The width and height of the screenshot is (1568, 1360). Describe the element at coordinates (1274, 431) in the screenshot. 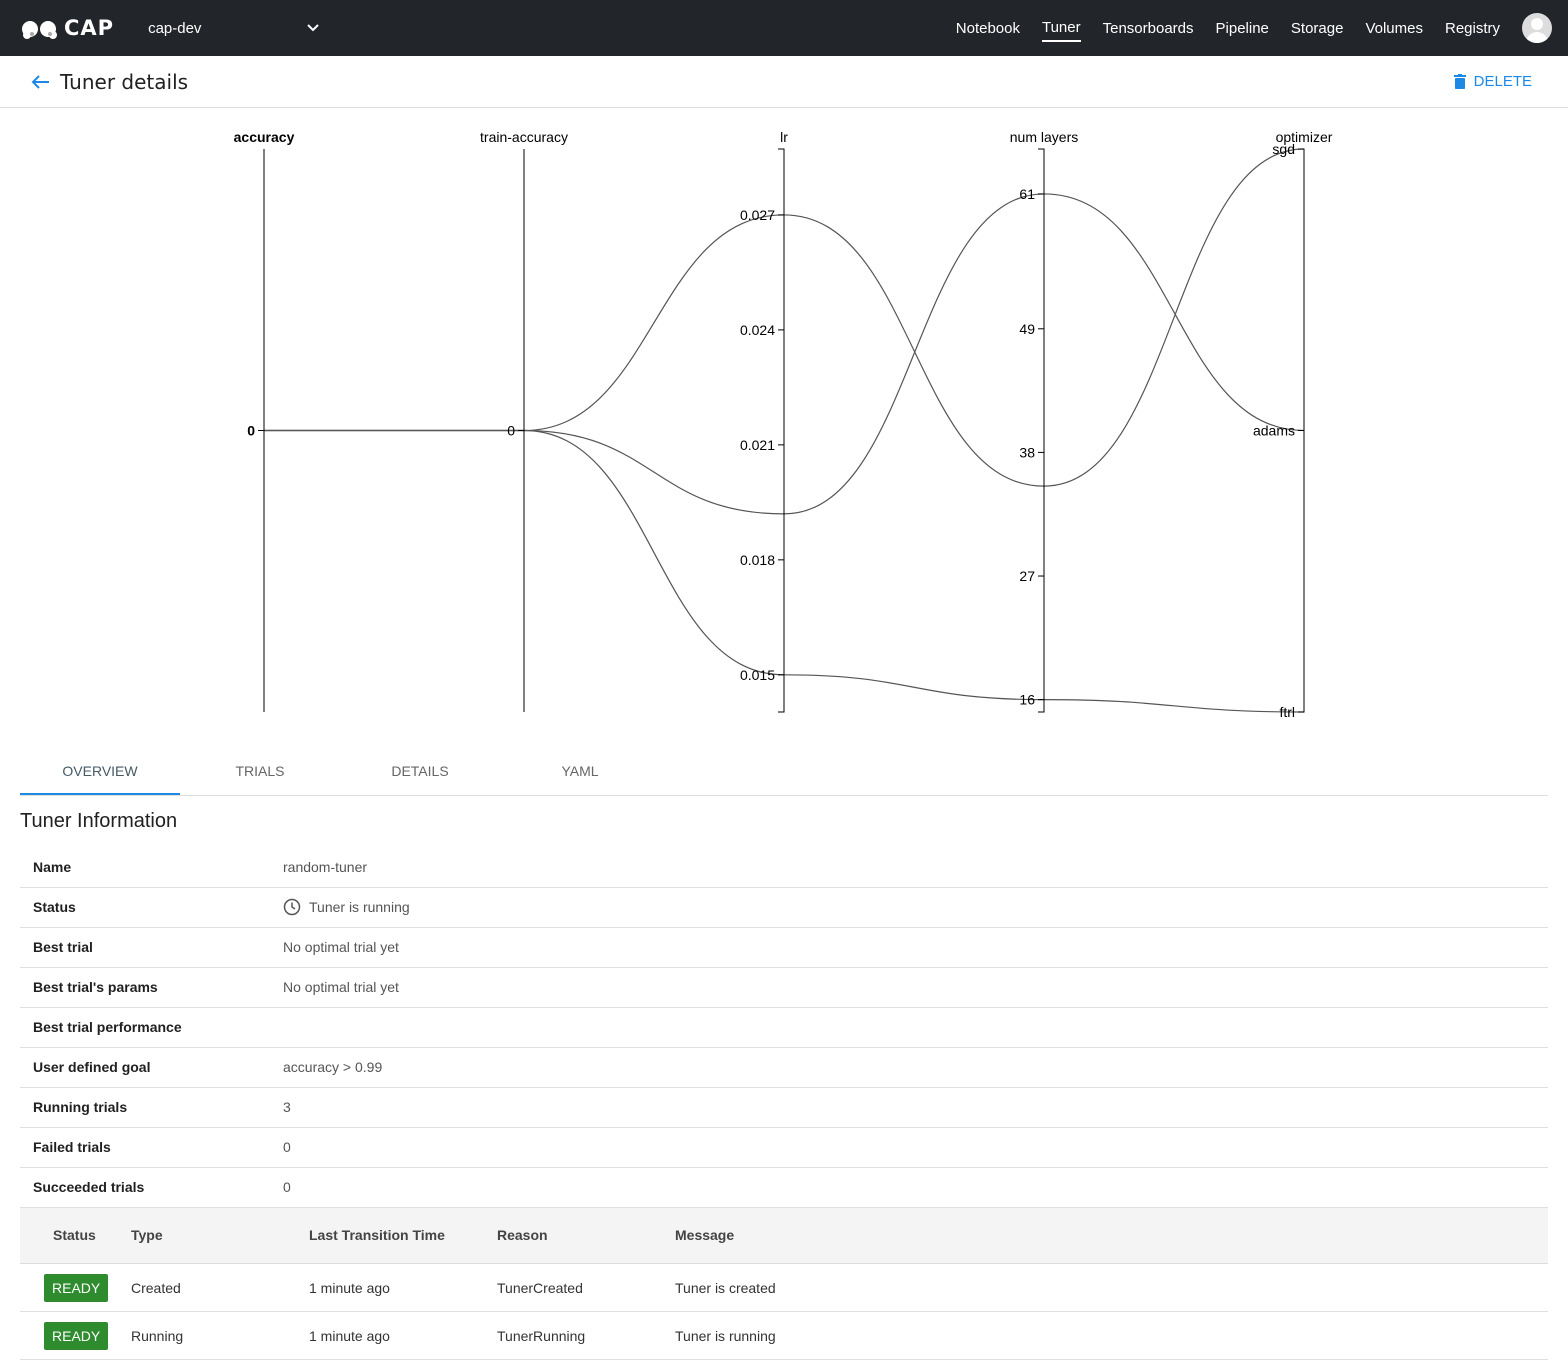

I see `tick-label: adams` at that location.